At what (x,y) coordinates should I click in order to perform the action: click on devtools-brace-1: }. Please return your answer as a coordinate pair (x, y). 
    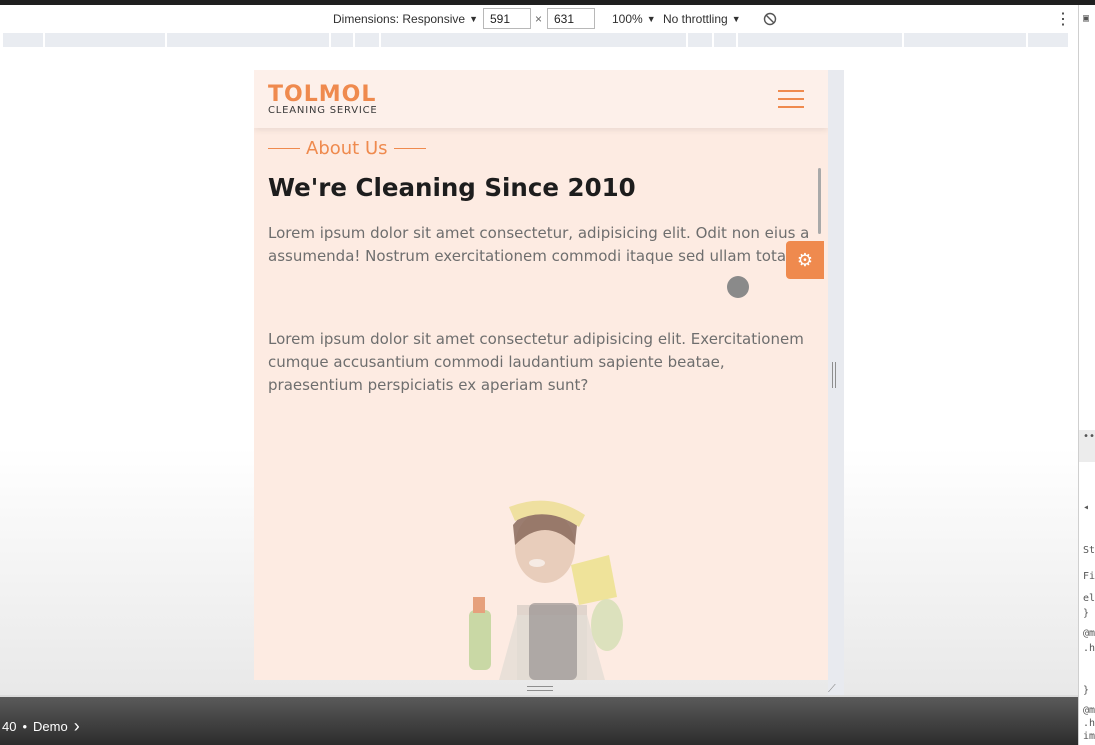
    Looking at the image, I should click on (1086, 613).